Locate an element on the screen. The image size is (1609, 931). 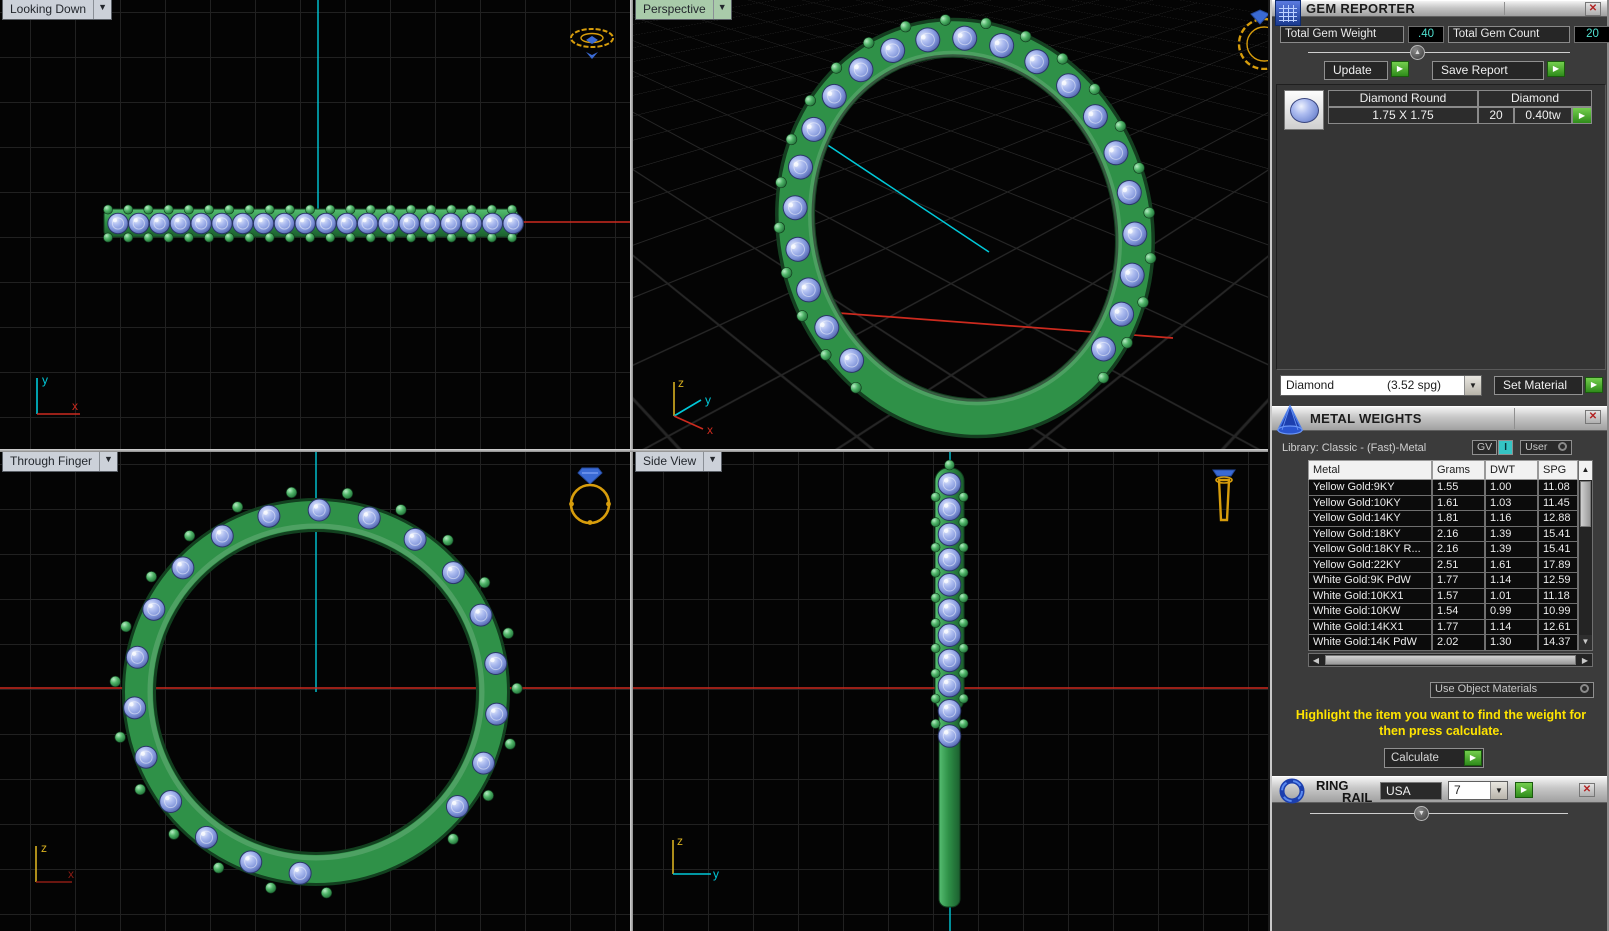
gem-thumbnail is located at coordinates (1304, 110).